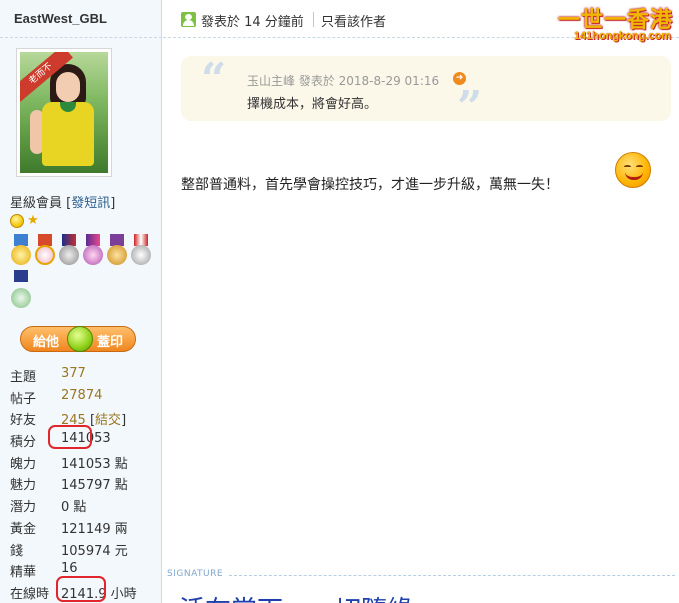 The image size is (679, 603). Describe the element at coordinates (109, 342) in the screenshot. I see `stamp-label: 蓋印` at that location.